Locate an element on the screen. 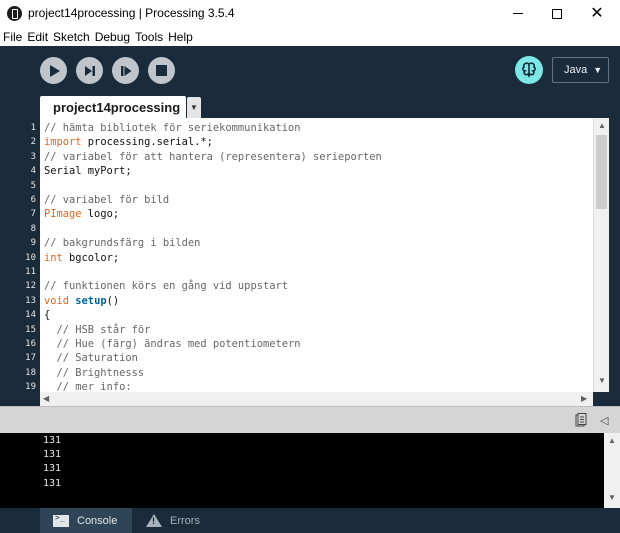 The width and height of the screenshot is (620, 533). code-line: // variabel för bild is located at coordinates (106, 200).